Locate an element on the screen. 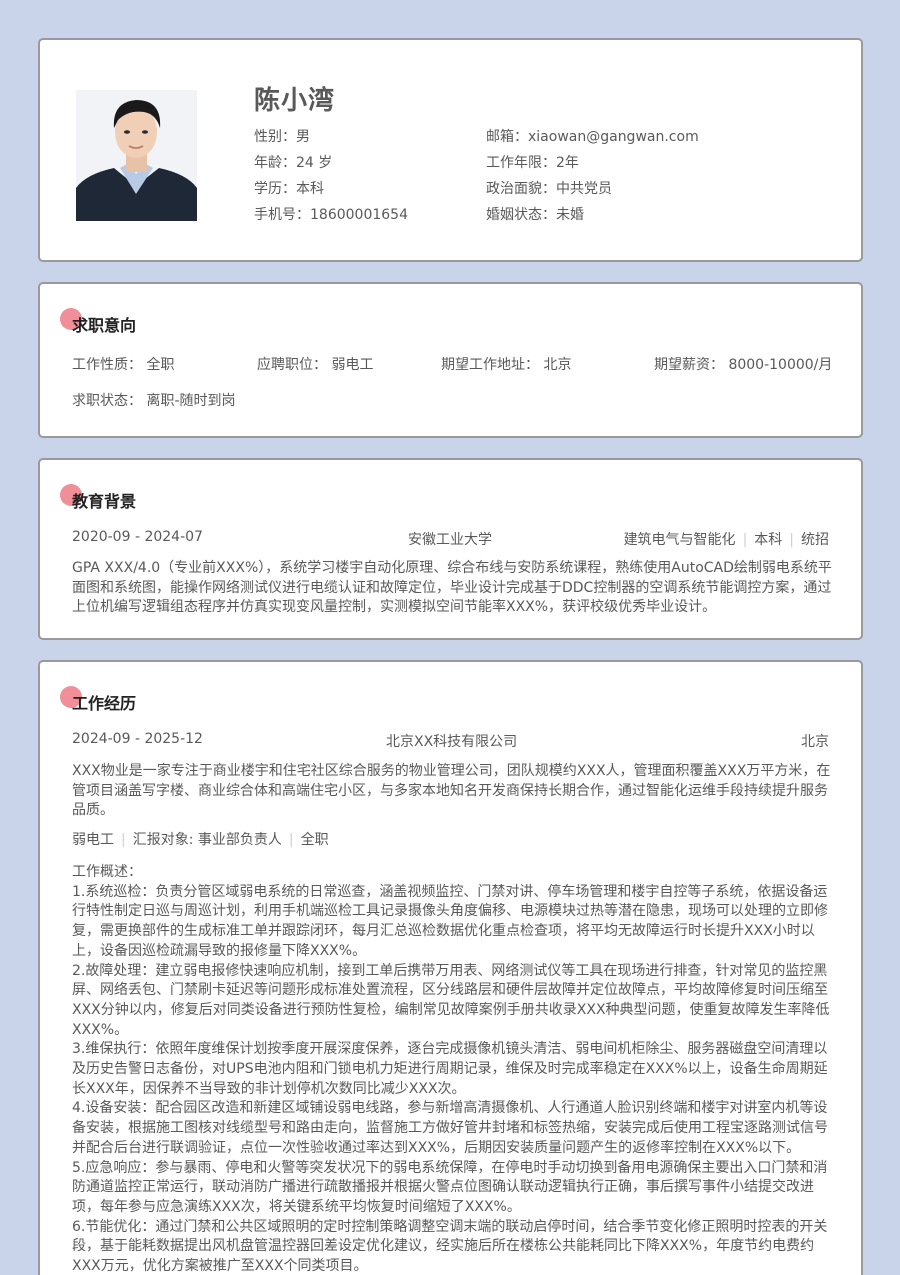  position-value: 弱电工 is located at coordinates (352, 365).